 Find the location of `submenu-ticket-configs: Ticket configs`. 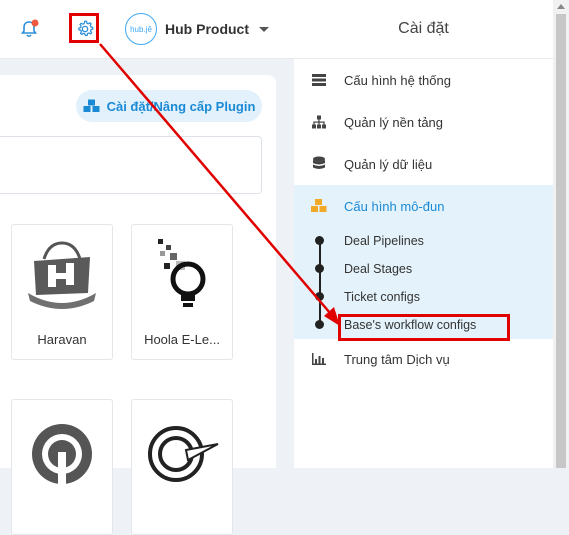

submenu-ticket-configs: Ticket configs is located at coordinates (382, 297).